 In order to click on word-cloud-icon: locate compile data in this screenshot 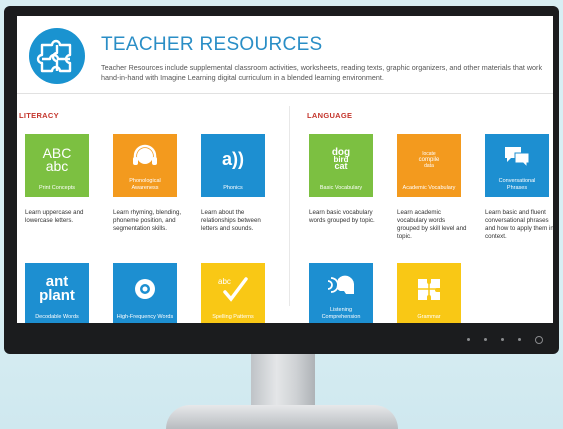, I will do `click(429, 159)`.